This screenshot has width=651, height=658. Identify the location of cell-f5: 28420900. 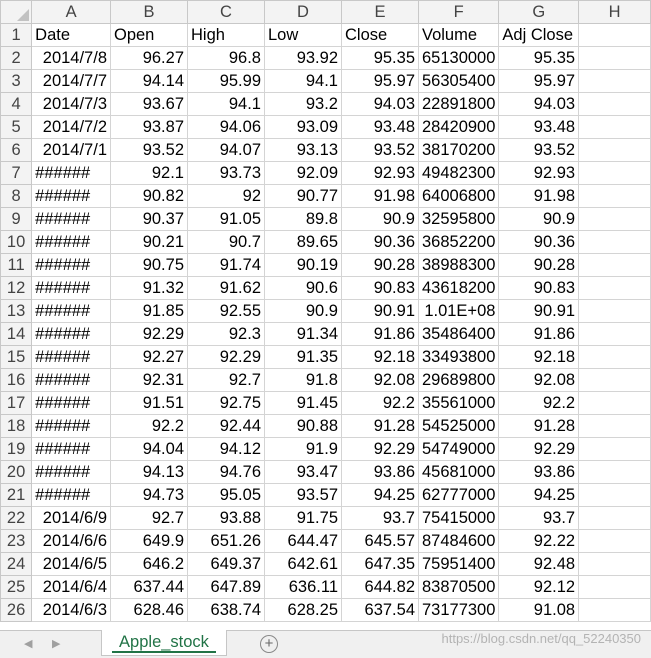
(458, 127).